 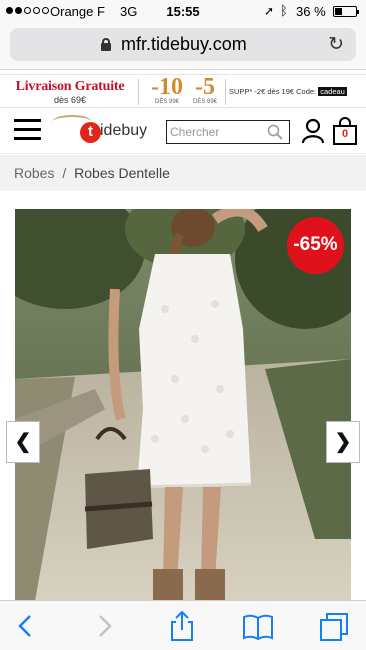 What do you see at coordinates (124, 130) in the screenshot?
I see `logo-text: idebuy` at bounding box center [124, 130].